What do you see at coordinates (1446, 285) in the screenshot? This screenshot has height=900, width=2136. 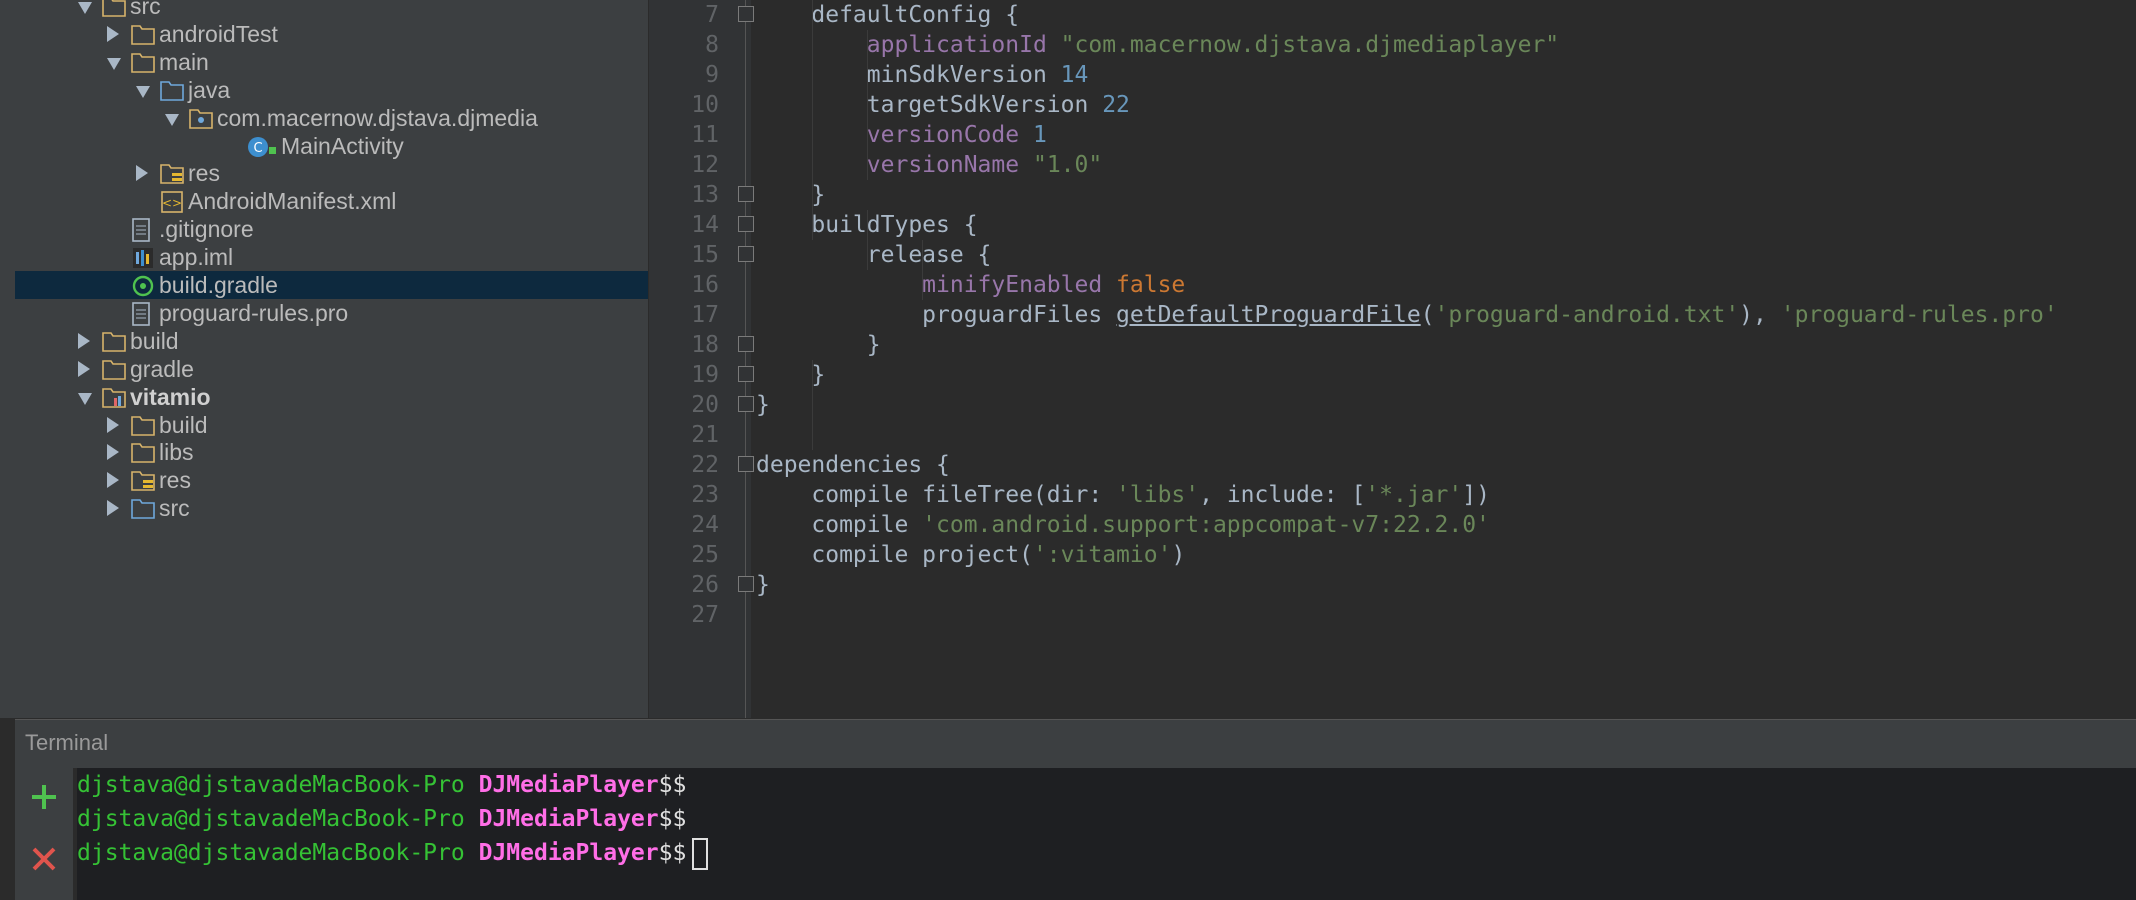 I see `code-line: minifyEnabled false` at bounding box center [1446, 285].